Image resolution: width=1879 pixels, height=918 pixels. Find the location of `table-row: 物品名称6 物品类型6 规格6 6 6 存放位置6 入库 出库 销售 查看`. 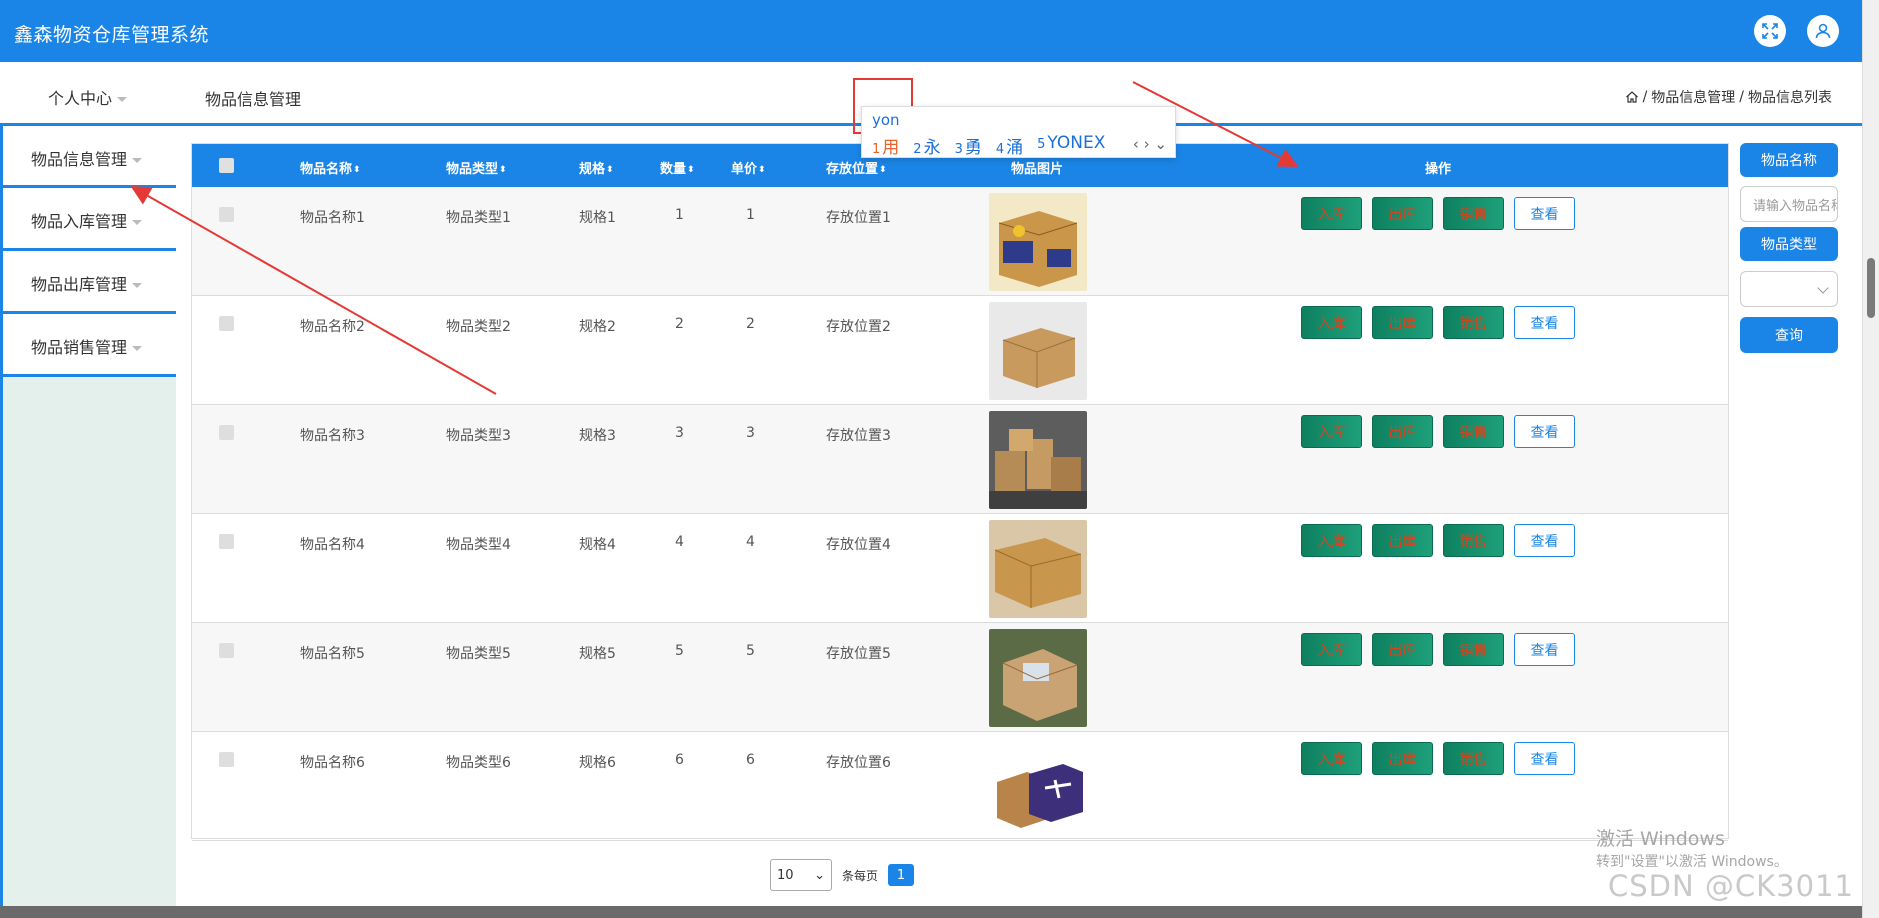

table-row: 物品名称6 物品类型6 规格6 6 6 存放位置6 入库 出库 销售 查看 is located at coordinates (960, 786).